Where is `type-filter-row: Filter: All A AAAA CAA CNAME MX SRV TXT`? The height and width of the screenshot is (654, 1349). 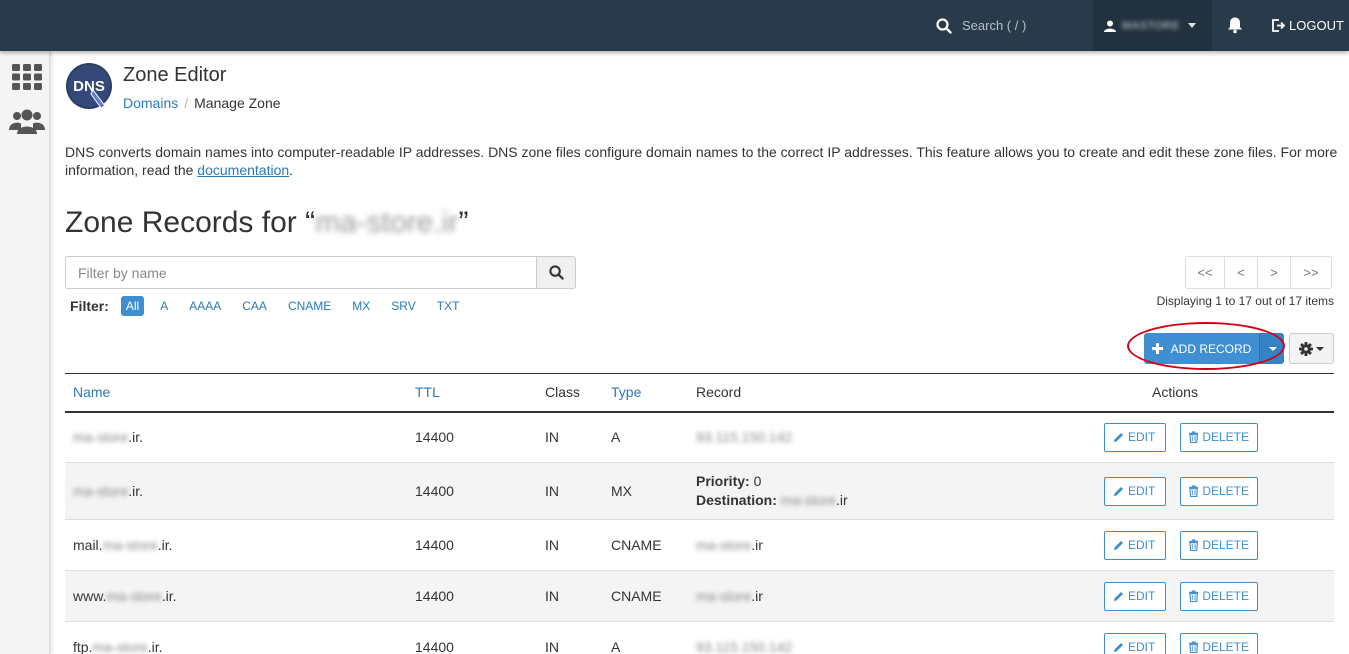 type-filter-row: Filter: All A AAAA CAA CNAME MX SRV TXT is located at coordinates (272, 306).